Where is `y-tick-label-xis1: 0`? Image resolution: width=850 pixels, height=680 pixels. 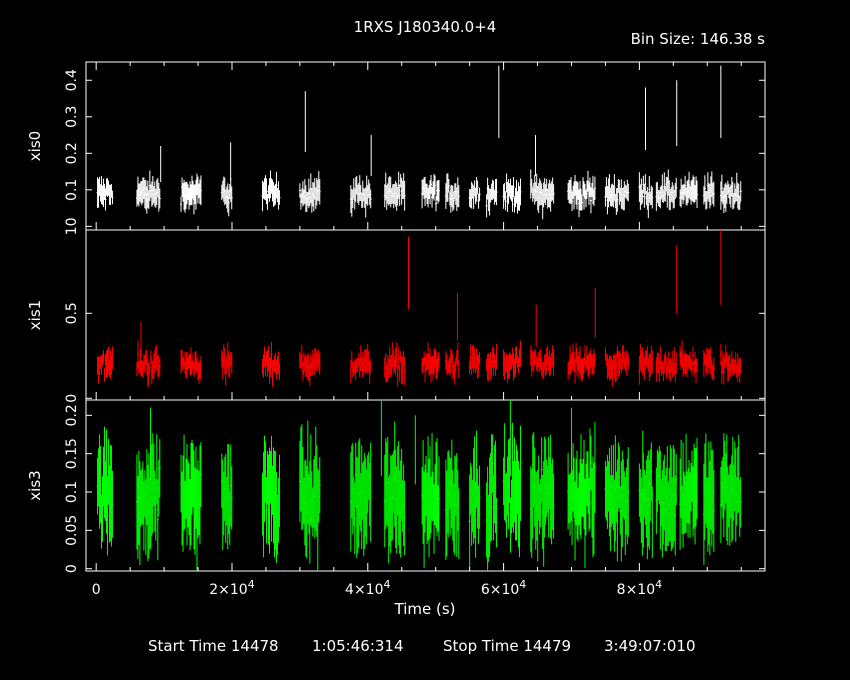
y-tick-label-xis1: 0 is located at coordinates (72, 398).